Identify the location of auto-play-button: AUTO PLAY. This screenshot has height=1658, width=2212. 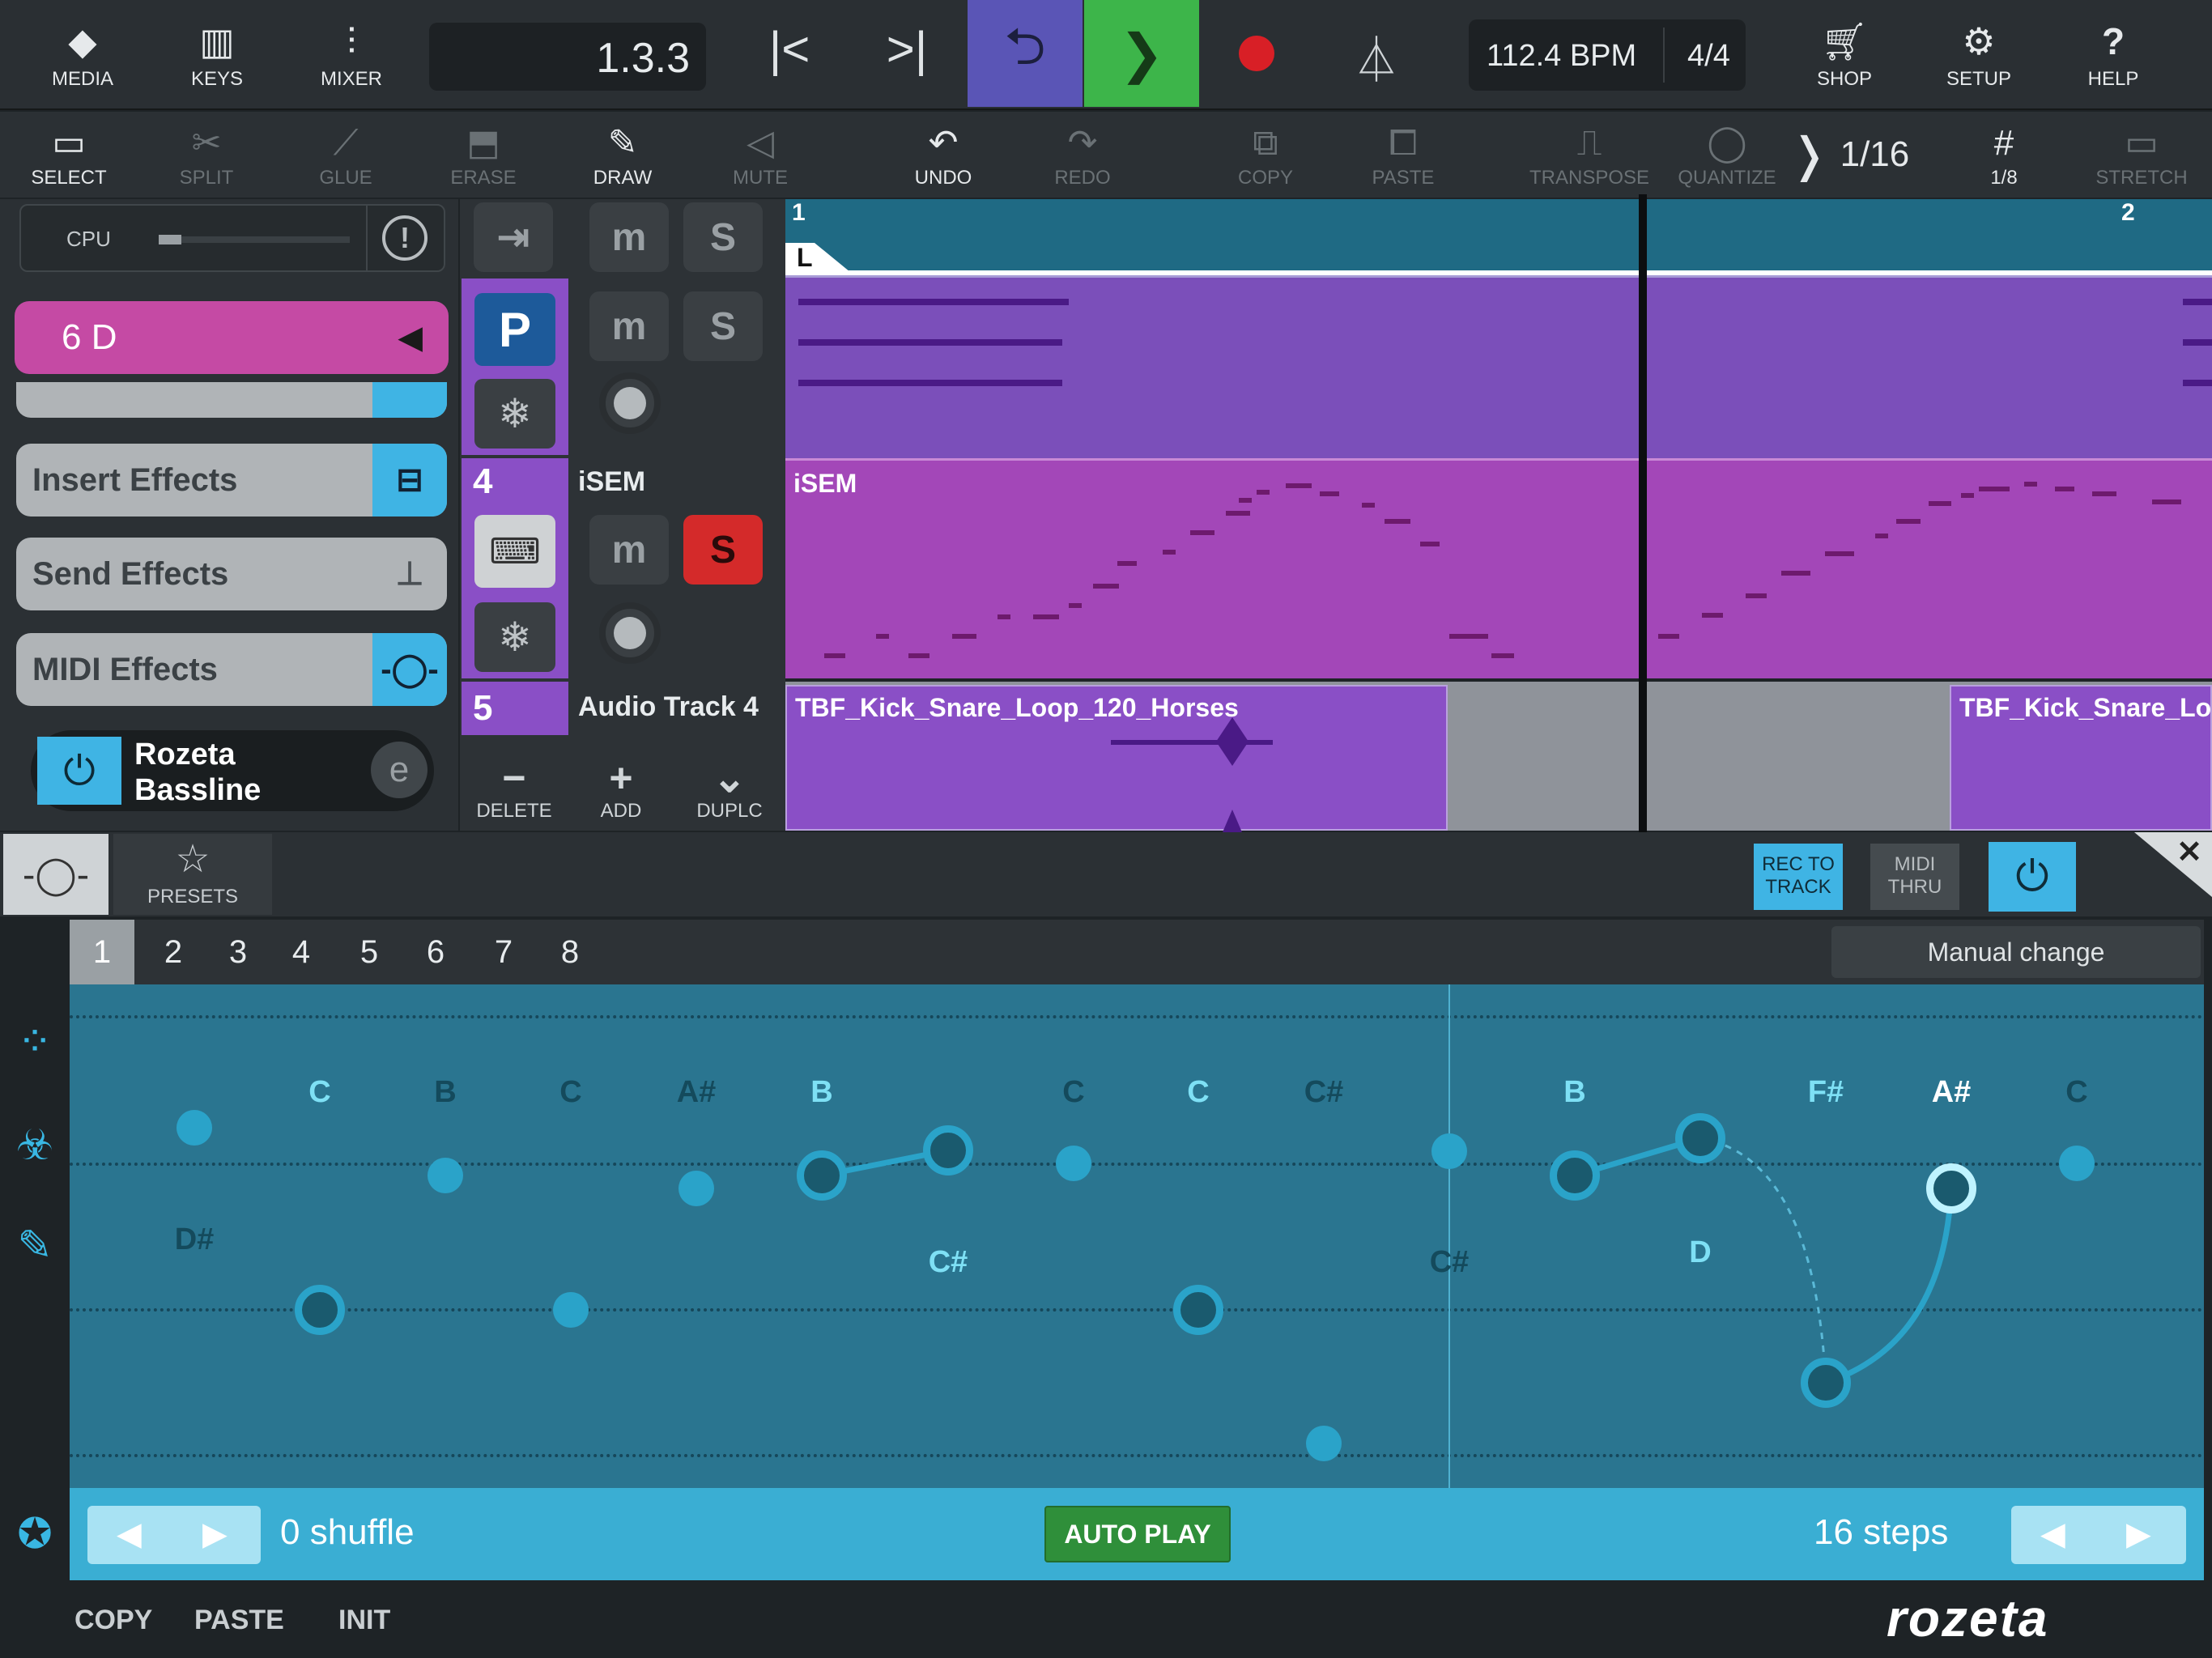
(1137, 1534).